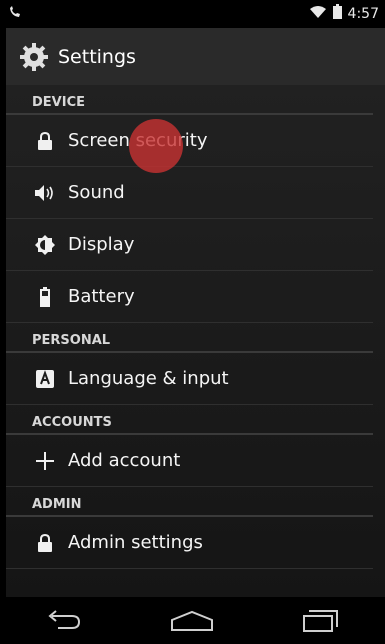 The image size is (385, 644). Describe the element at coordinates (189, 297) in the screenshot. I see `settings-item-battery: Battery` at that location.